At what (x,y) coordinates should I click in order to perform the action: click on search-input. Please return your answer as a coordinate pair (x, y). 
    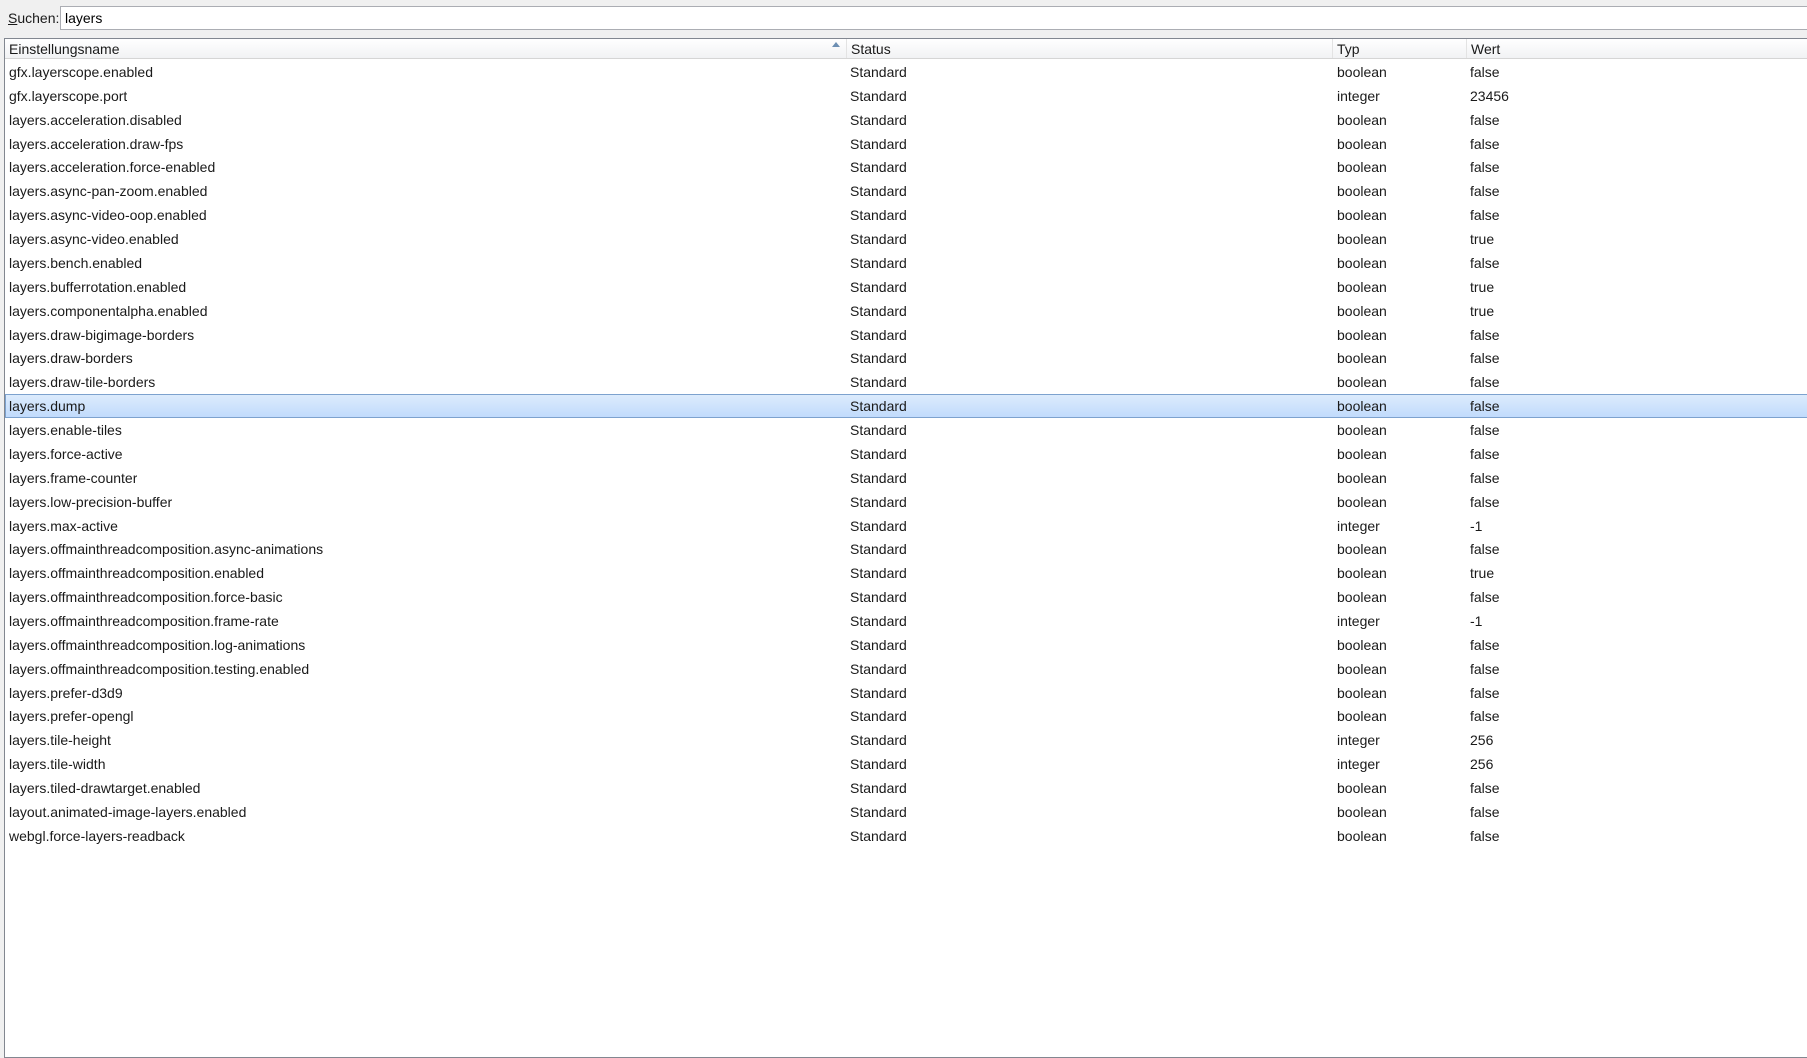
    Looking at the image, I should click on (933, 18).